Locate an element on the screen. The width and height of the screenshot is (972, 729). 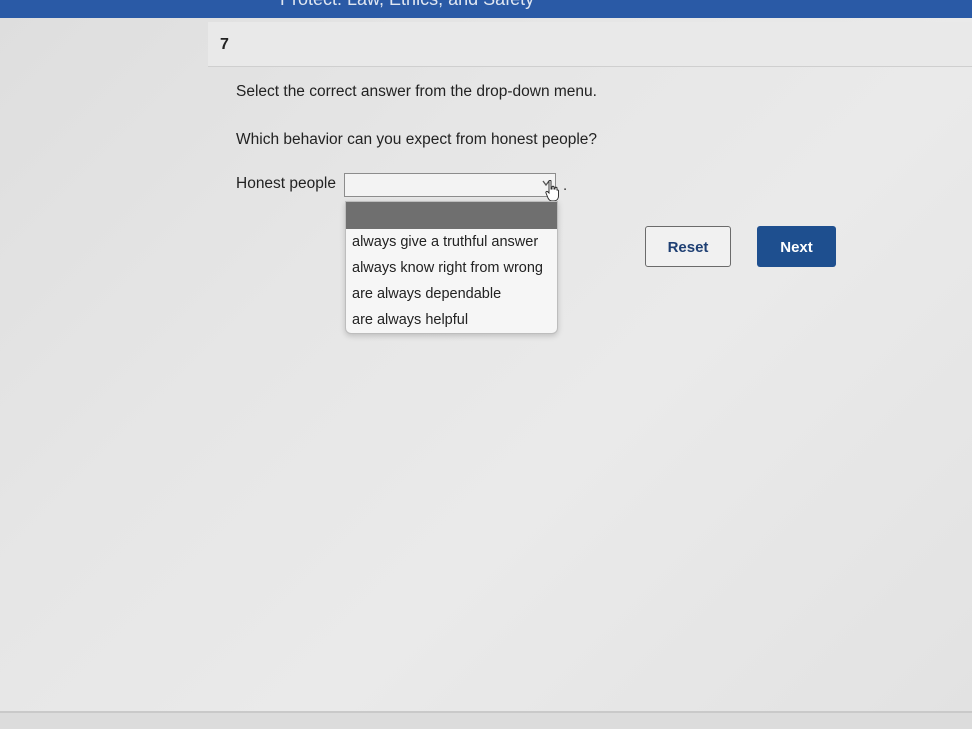
question-header: 7 is located at coordinates (590, 44).